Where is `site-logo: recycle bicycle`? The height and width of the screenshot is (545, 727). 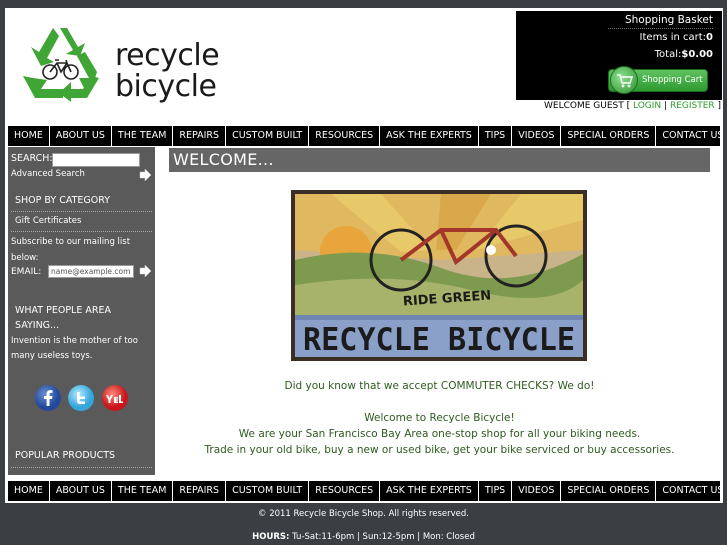 site-logo: recycle bicycle is located at coordinates (119, 69).